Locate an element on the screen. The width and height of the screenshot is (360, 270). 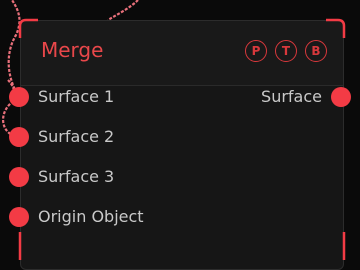
input-label-surface-1: Surface 1 is located at coordinates (76, 96).